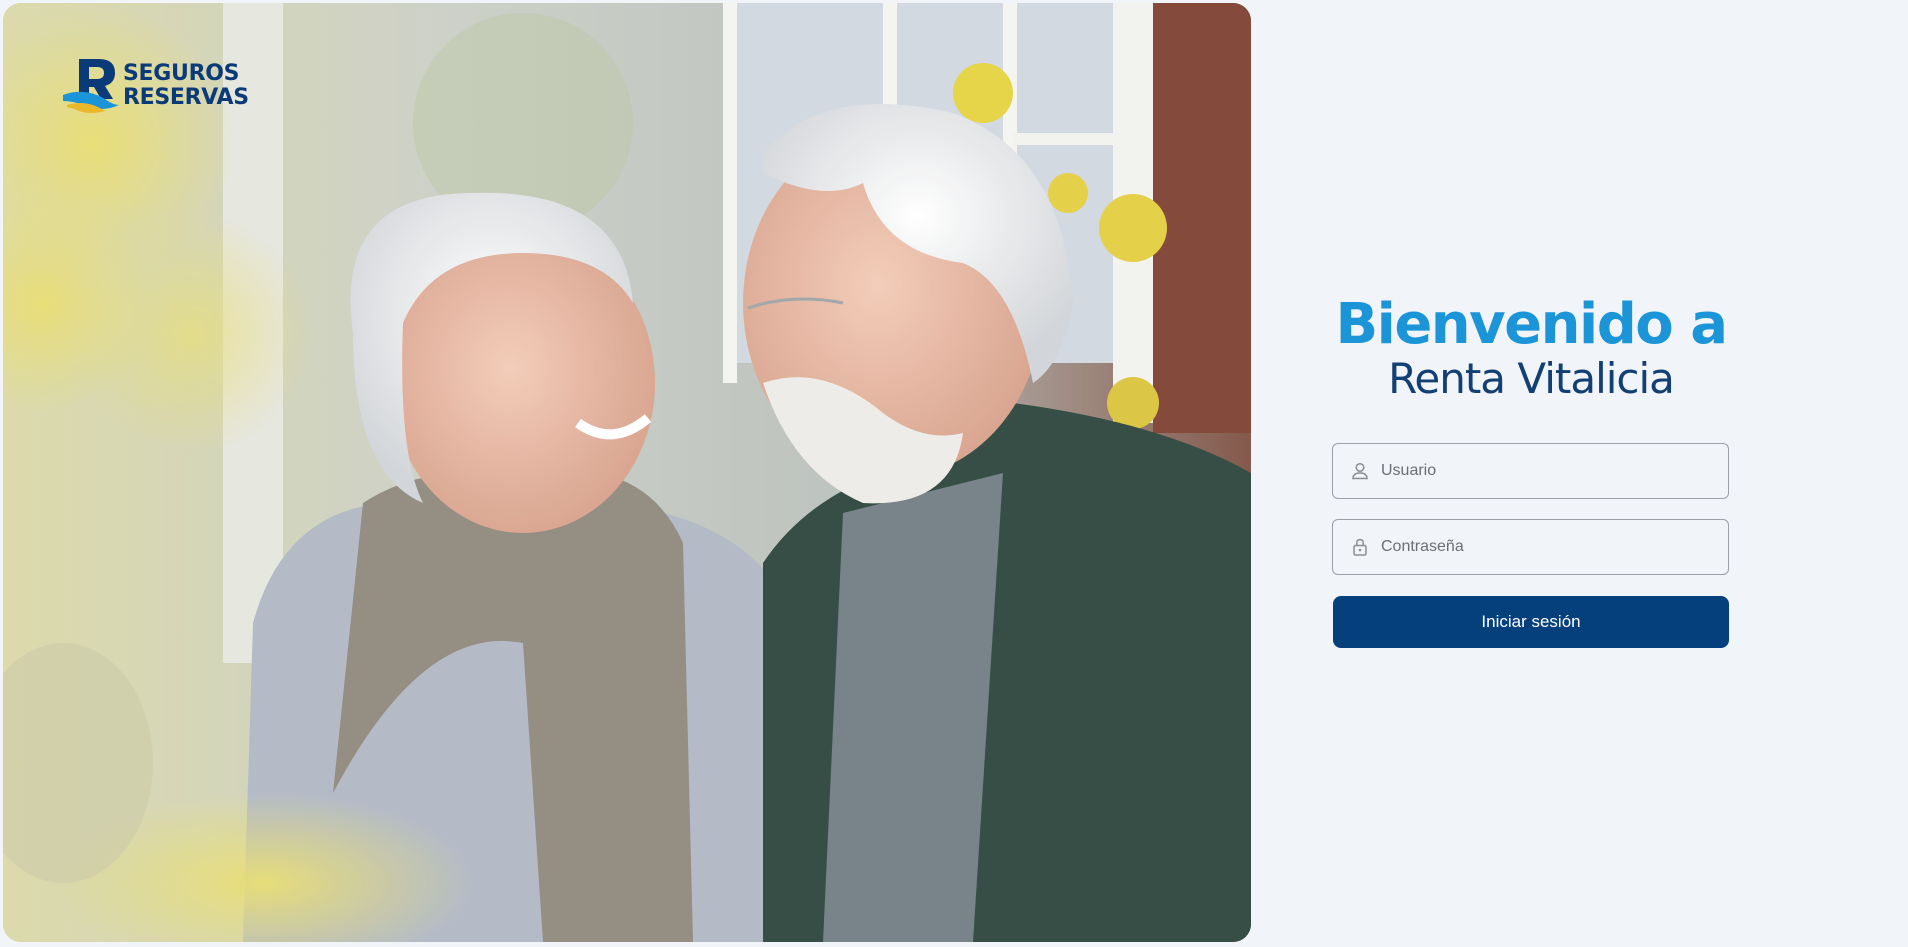 This screenshot has width=1908, height=947. I want to click on brand-name: SEGUROS RESERVAS, so click(186, 86).